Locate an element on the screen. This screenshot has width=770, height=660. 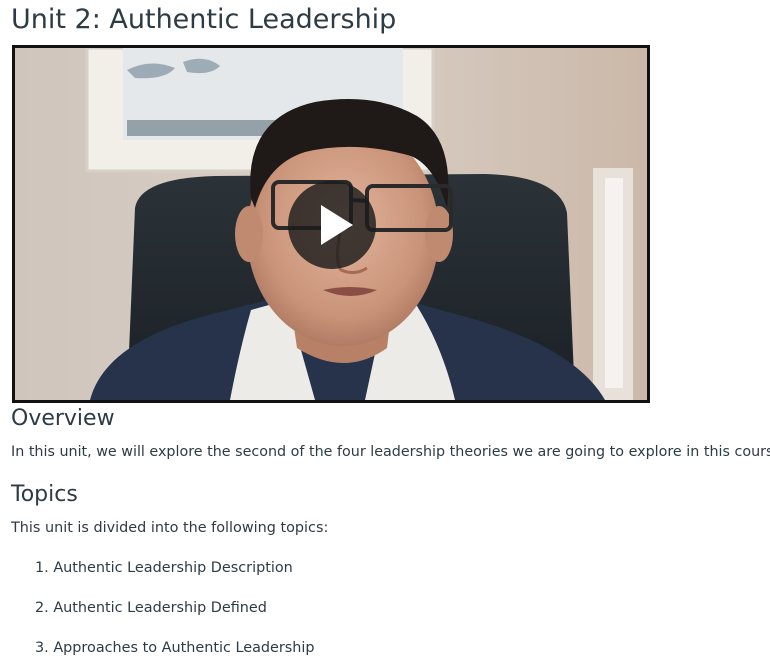
play-button is located at coordinates (332, 225).